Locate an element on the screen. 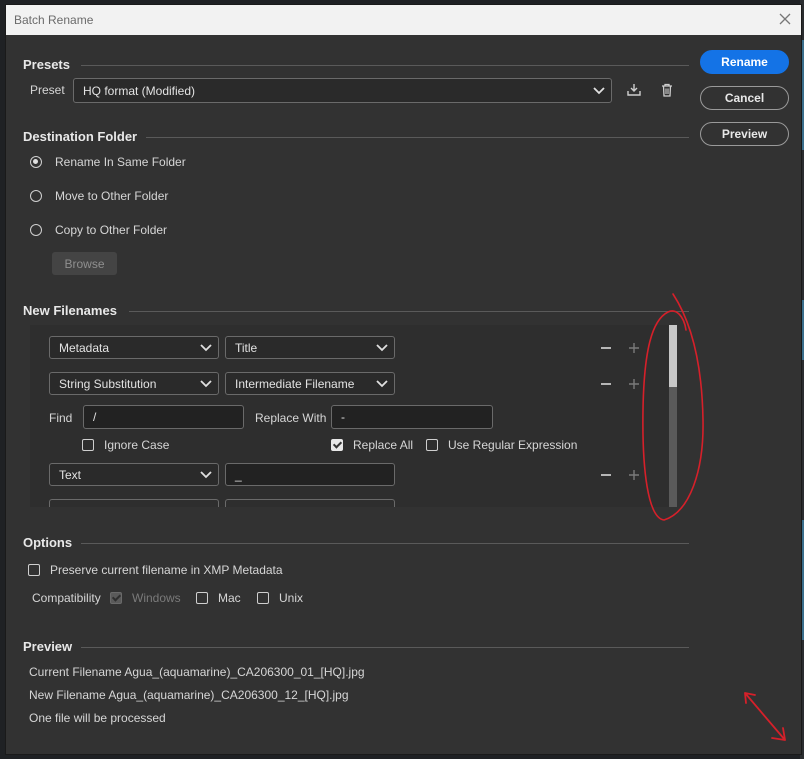 The image size is (804, 759). new-filenames-section-title: New Filenames is located at coordinates (70, 310).